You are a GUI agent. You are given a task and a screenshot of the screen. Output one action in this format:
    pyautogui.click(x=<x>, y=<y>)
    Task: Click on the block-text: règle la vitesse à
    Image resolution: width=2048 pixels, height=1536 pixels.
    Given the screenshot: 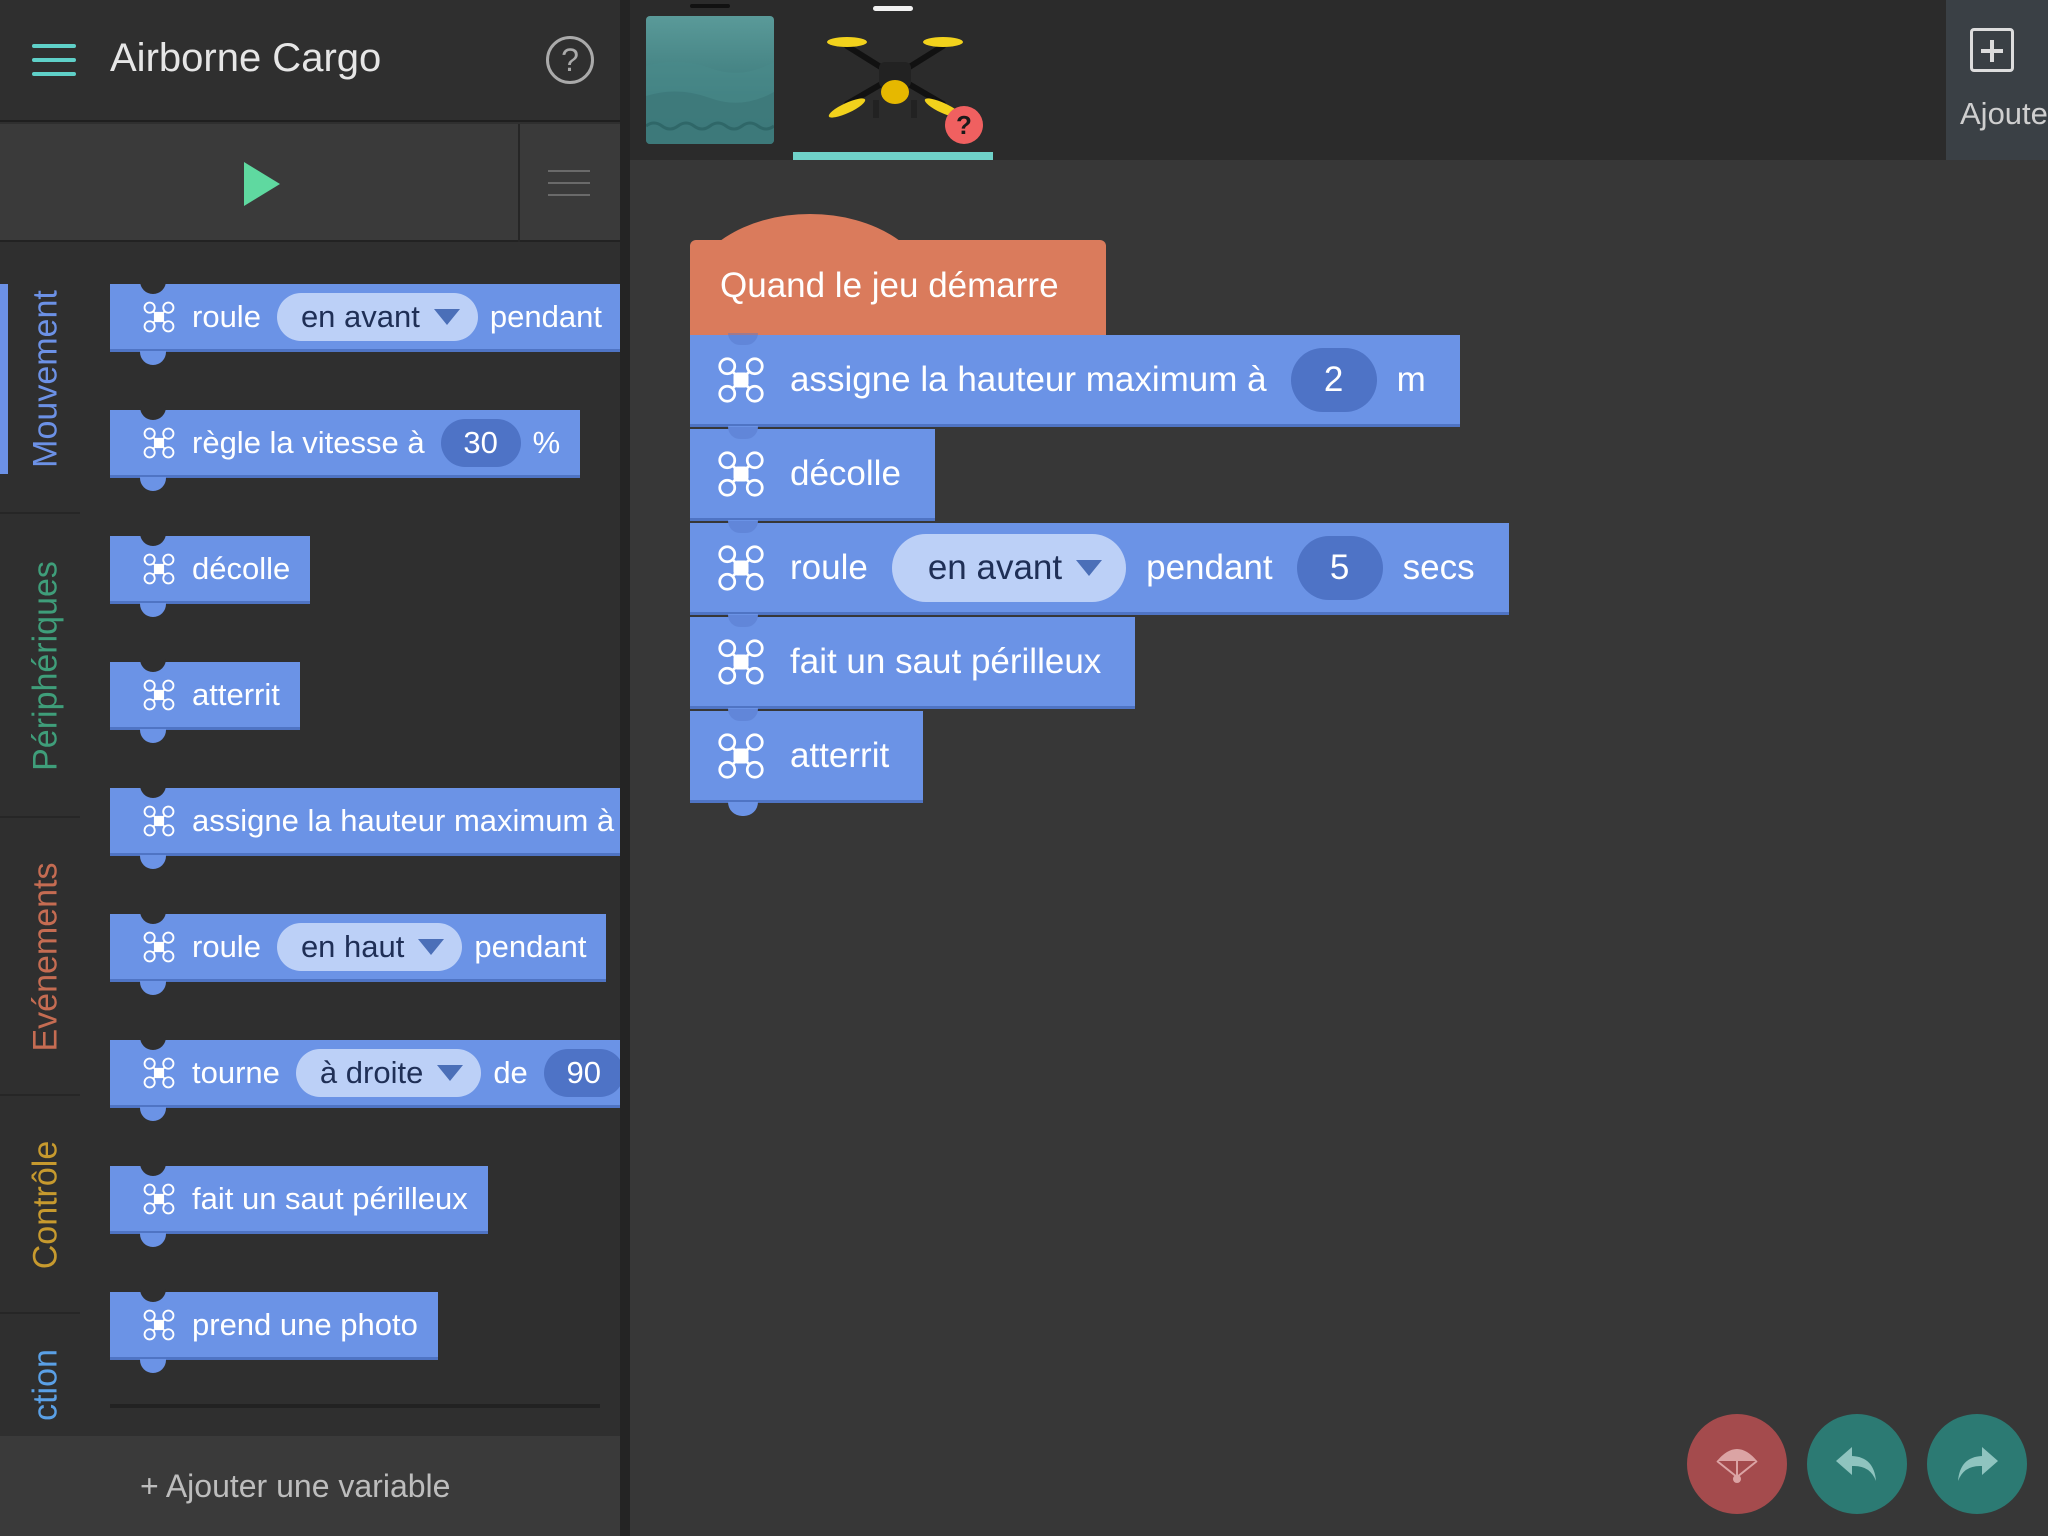 What is the action you would take?
    pyautogui.click(x=308, y=442)
    